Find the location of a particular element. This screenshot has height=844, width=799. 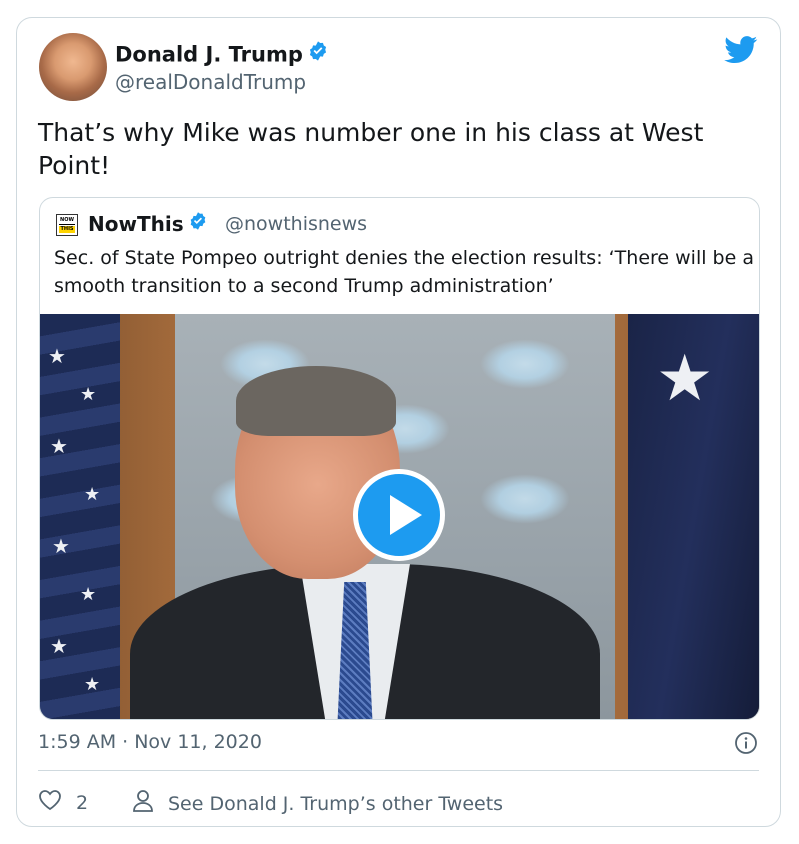

quoted-author-handle: @nowthisnews is located at coordinates (296, 224).